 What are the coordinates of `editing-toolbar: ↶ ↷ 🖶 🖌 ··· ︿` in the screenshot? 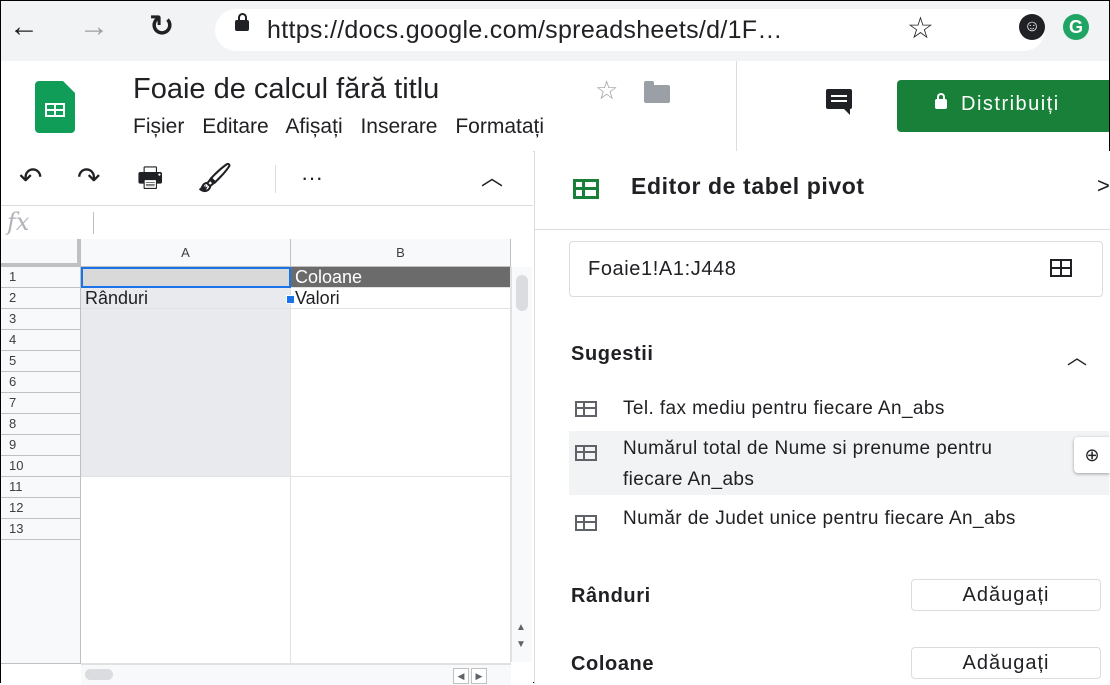 It's located at (267, 178).